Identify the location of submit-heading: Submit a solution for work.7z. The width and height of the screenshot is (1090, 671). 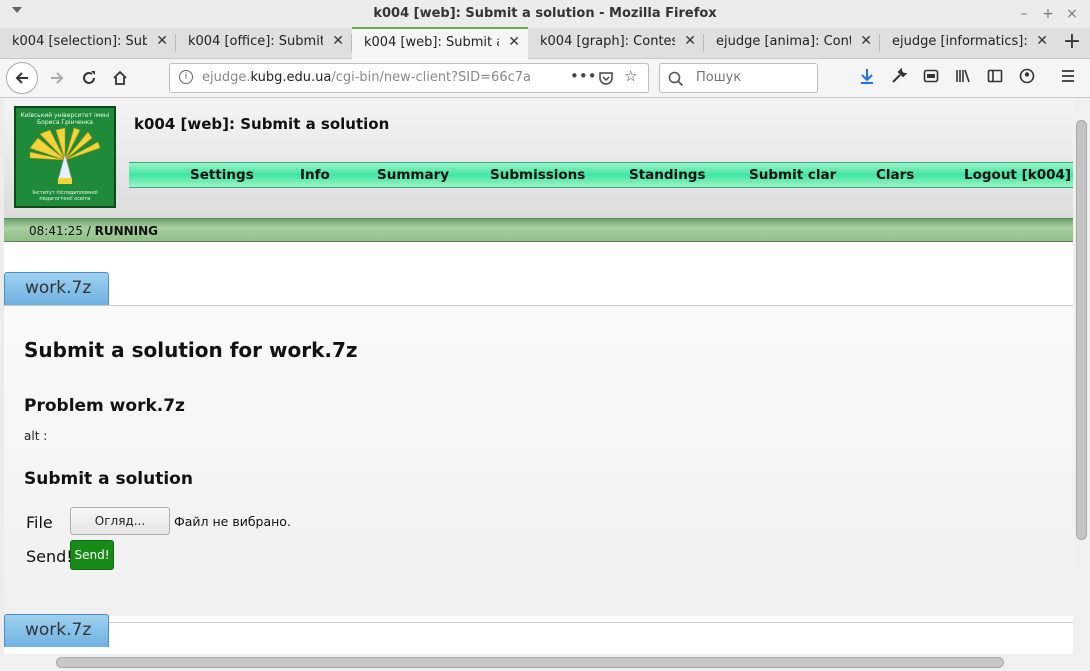
(191, 350).